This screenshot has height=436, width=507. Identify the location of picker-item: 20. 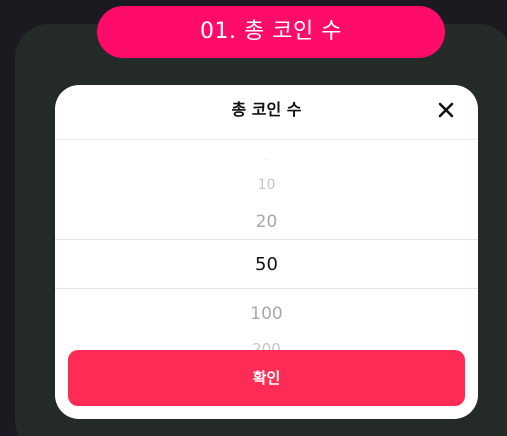
(266, 222).